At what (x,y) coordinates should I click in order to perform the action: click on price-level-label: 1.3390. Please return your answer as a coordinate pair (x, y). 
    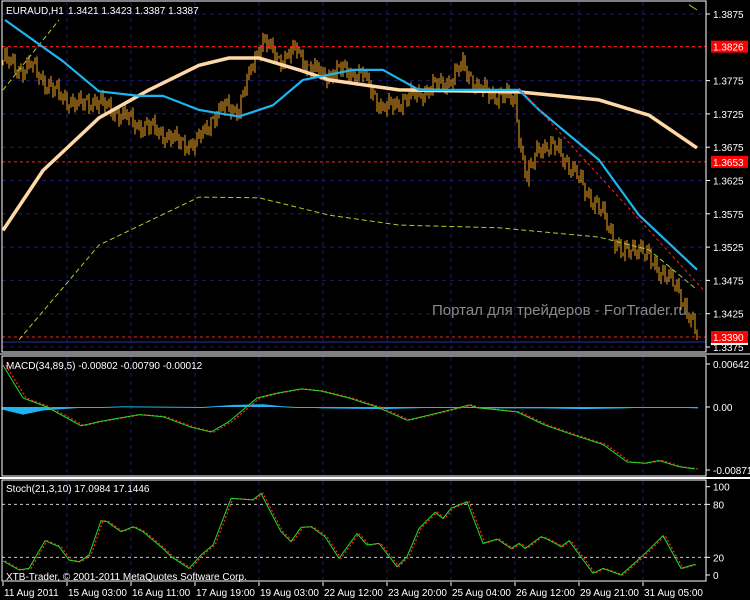
    Looking at the image, I should click on (728, 338).